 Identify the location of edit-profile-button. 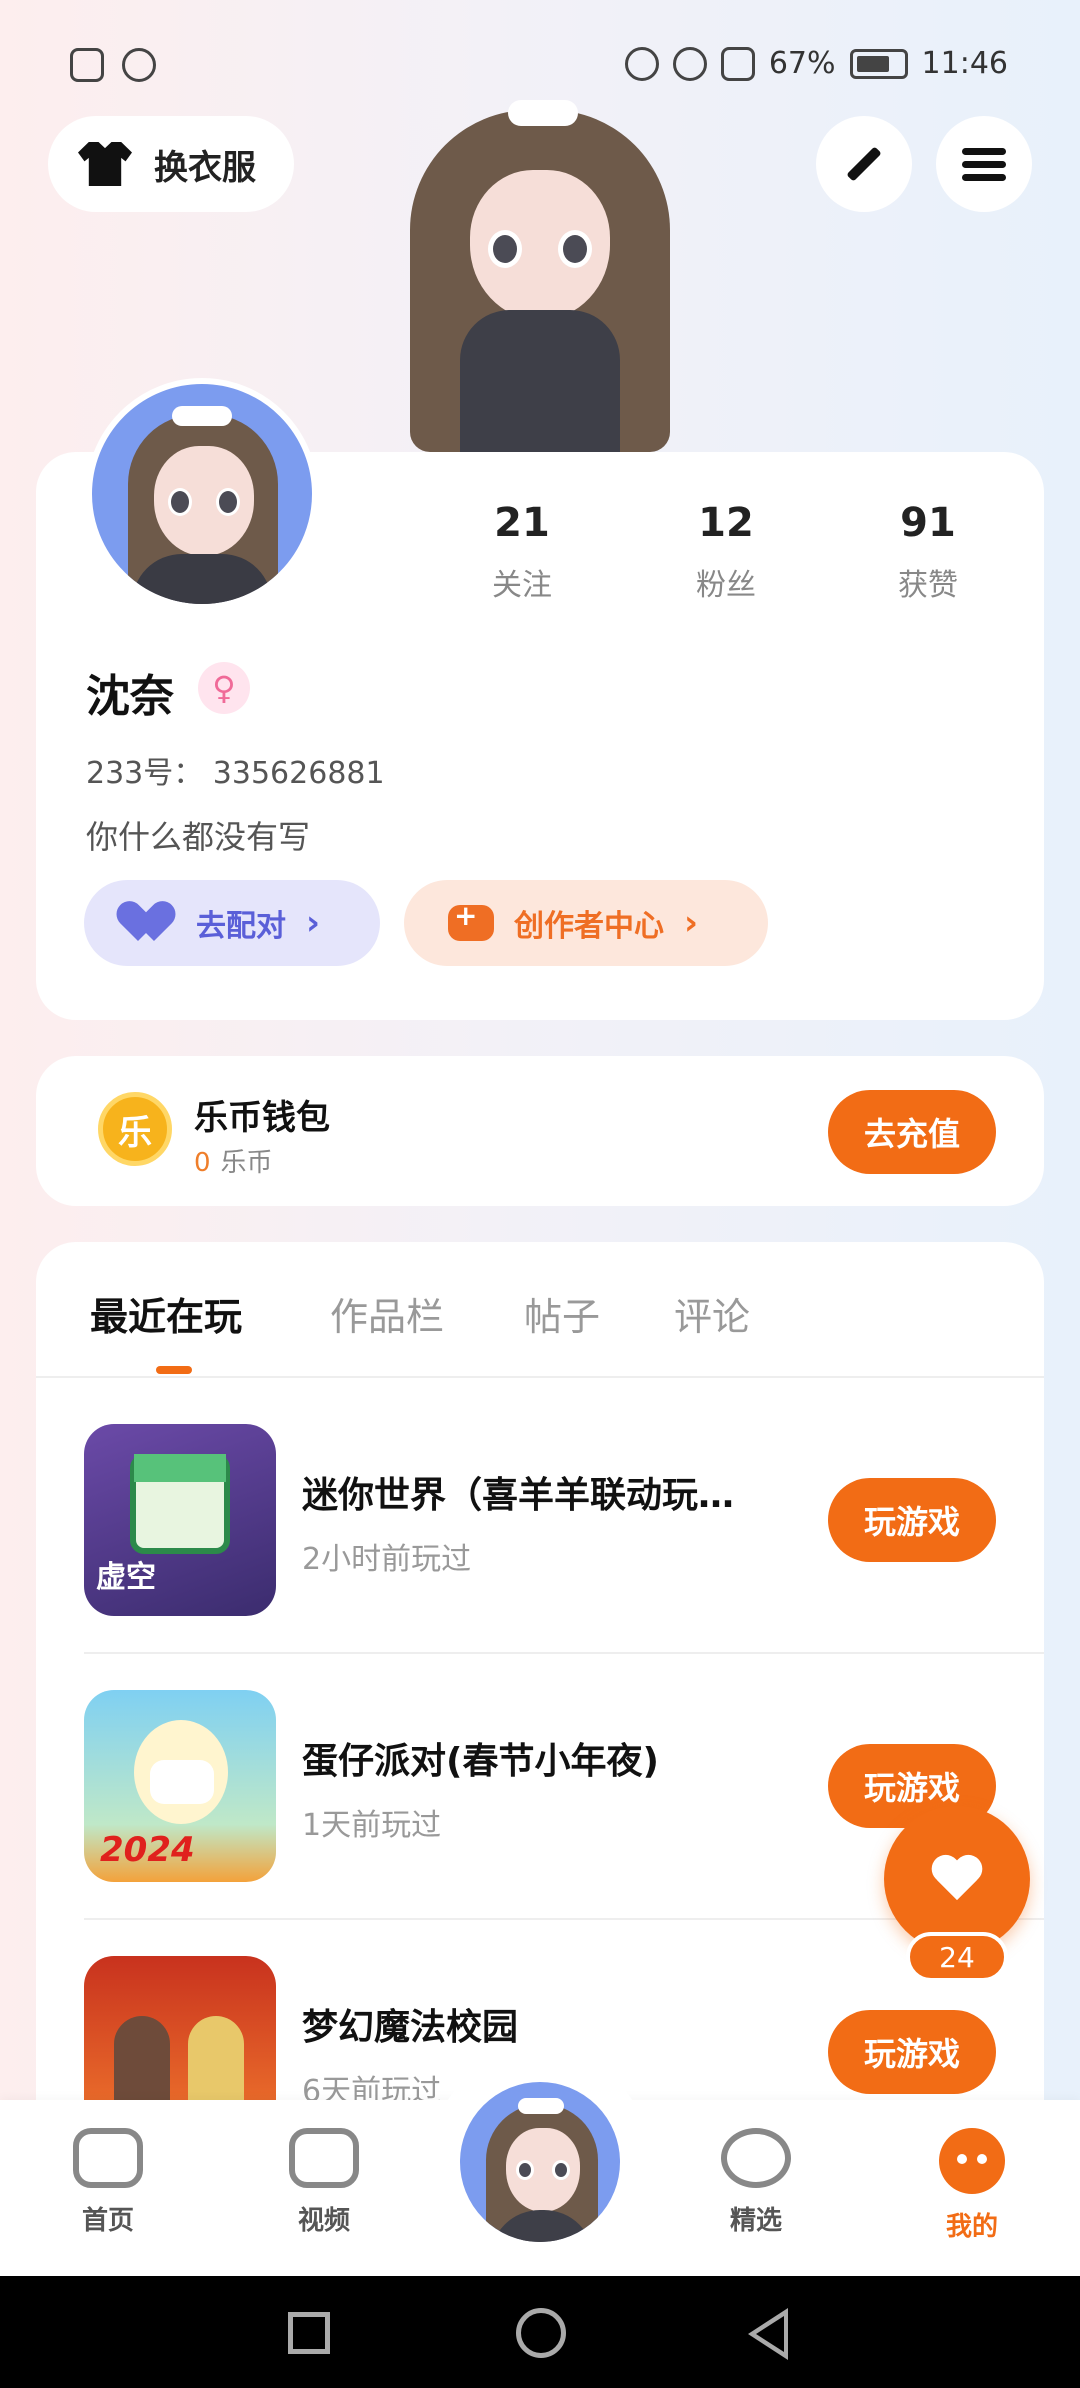
(864, 164).